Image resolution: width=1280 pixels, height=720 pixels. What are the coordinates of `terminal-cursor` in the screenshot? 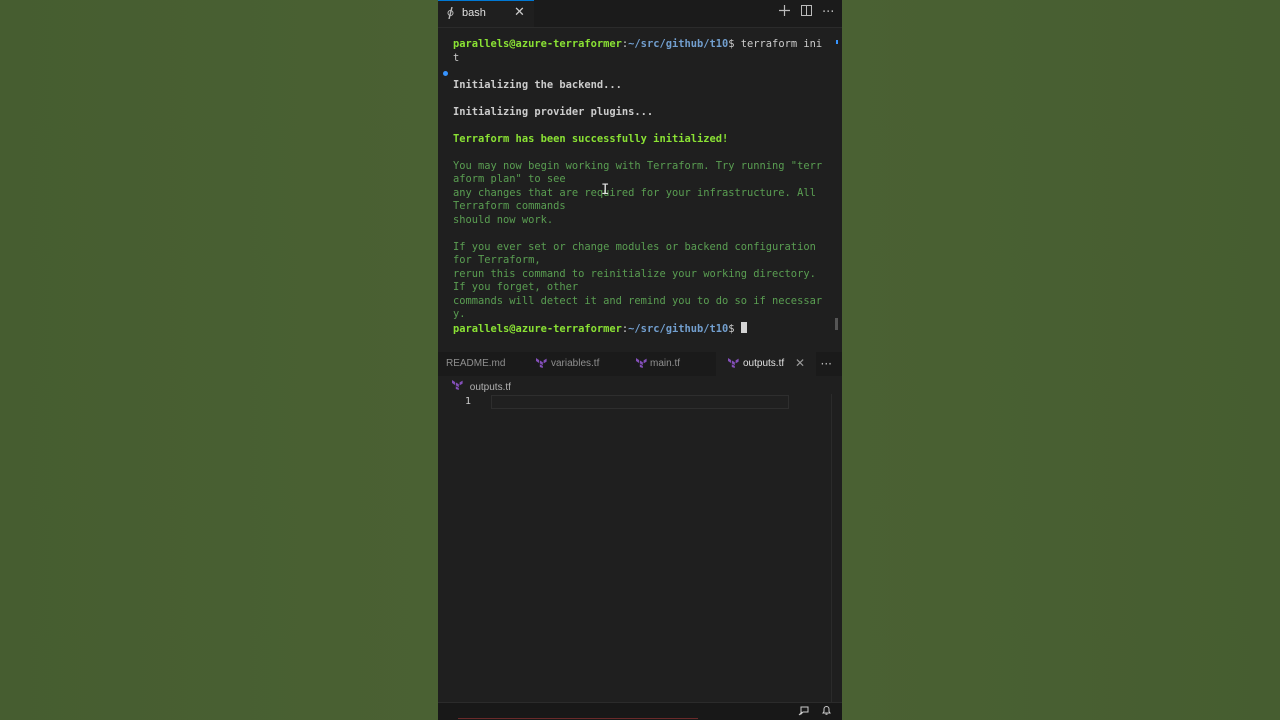 It's located at (743, 327).